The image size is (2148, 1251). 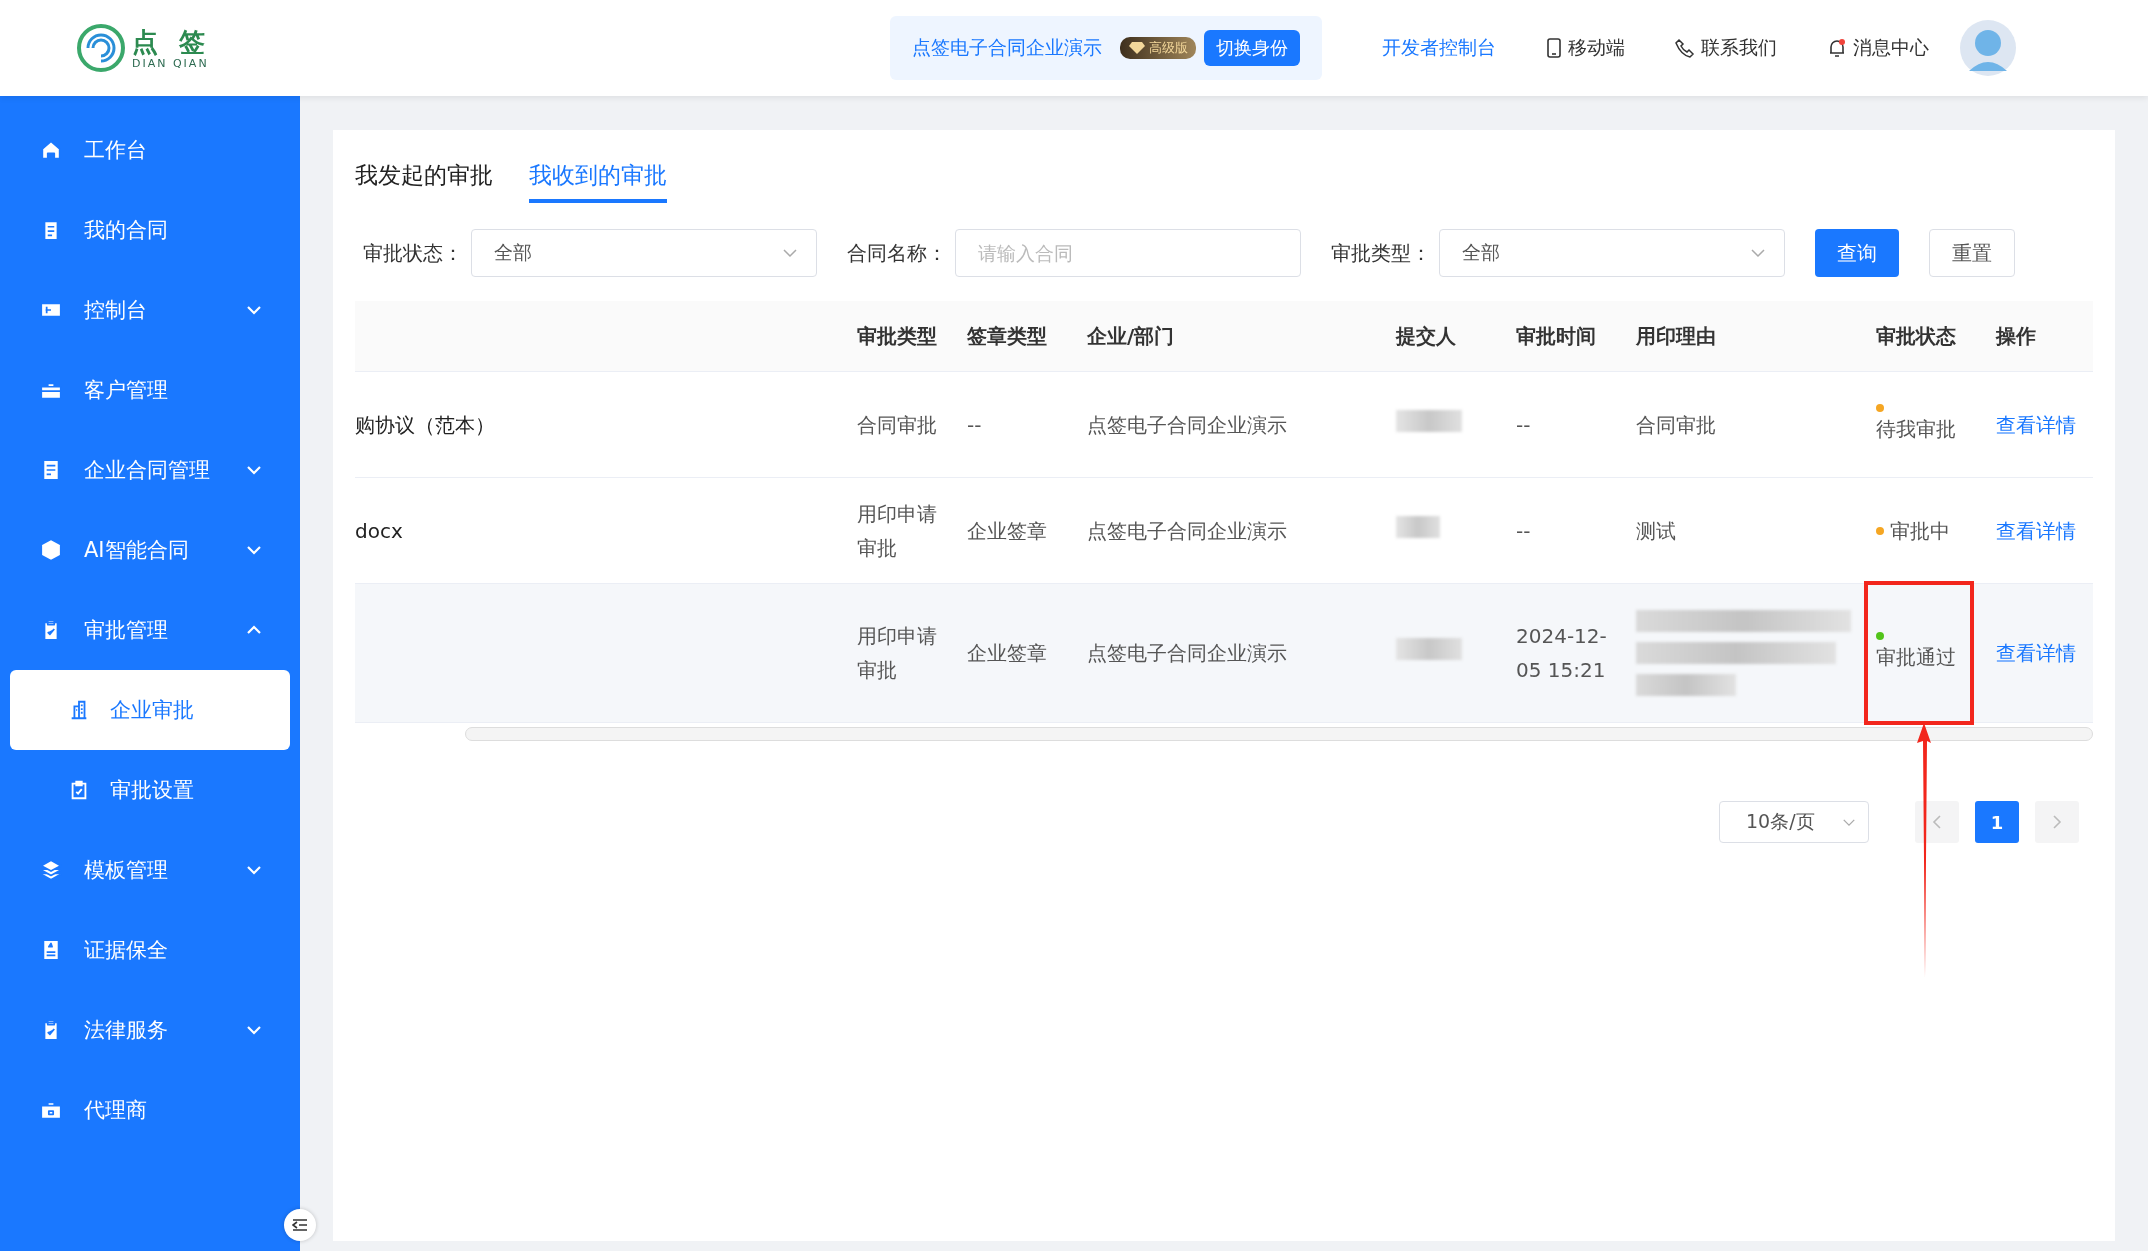 What do you see at coordinates (1916, 336) in the screenshot?
I see `column-header: 审批状态` at bounding box center [1916, 336].